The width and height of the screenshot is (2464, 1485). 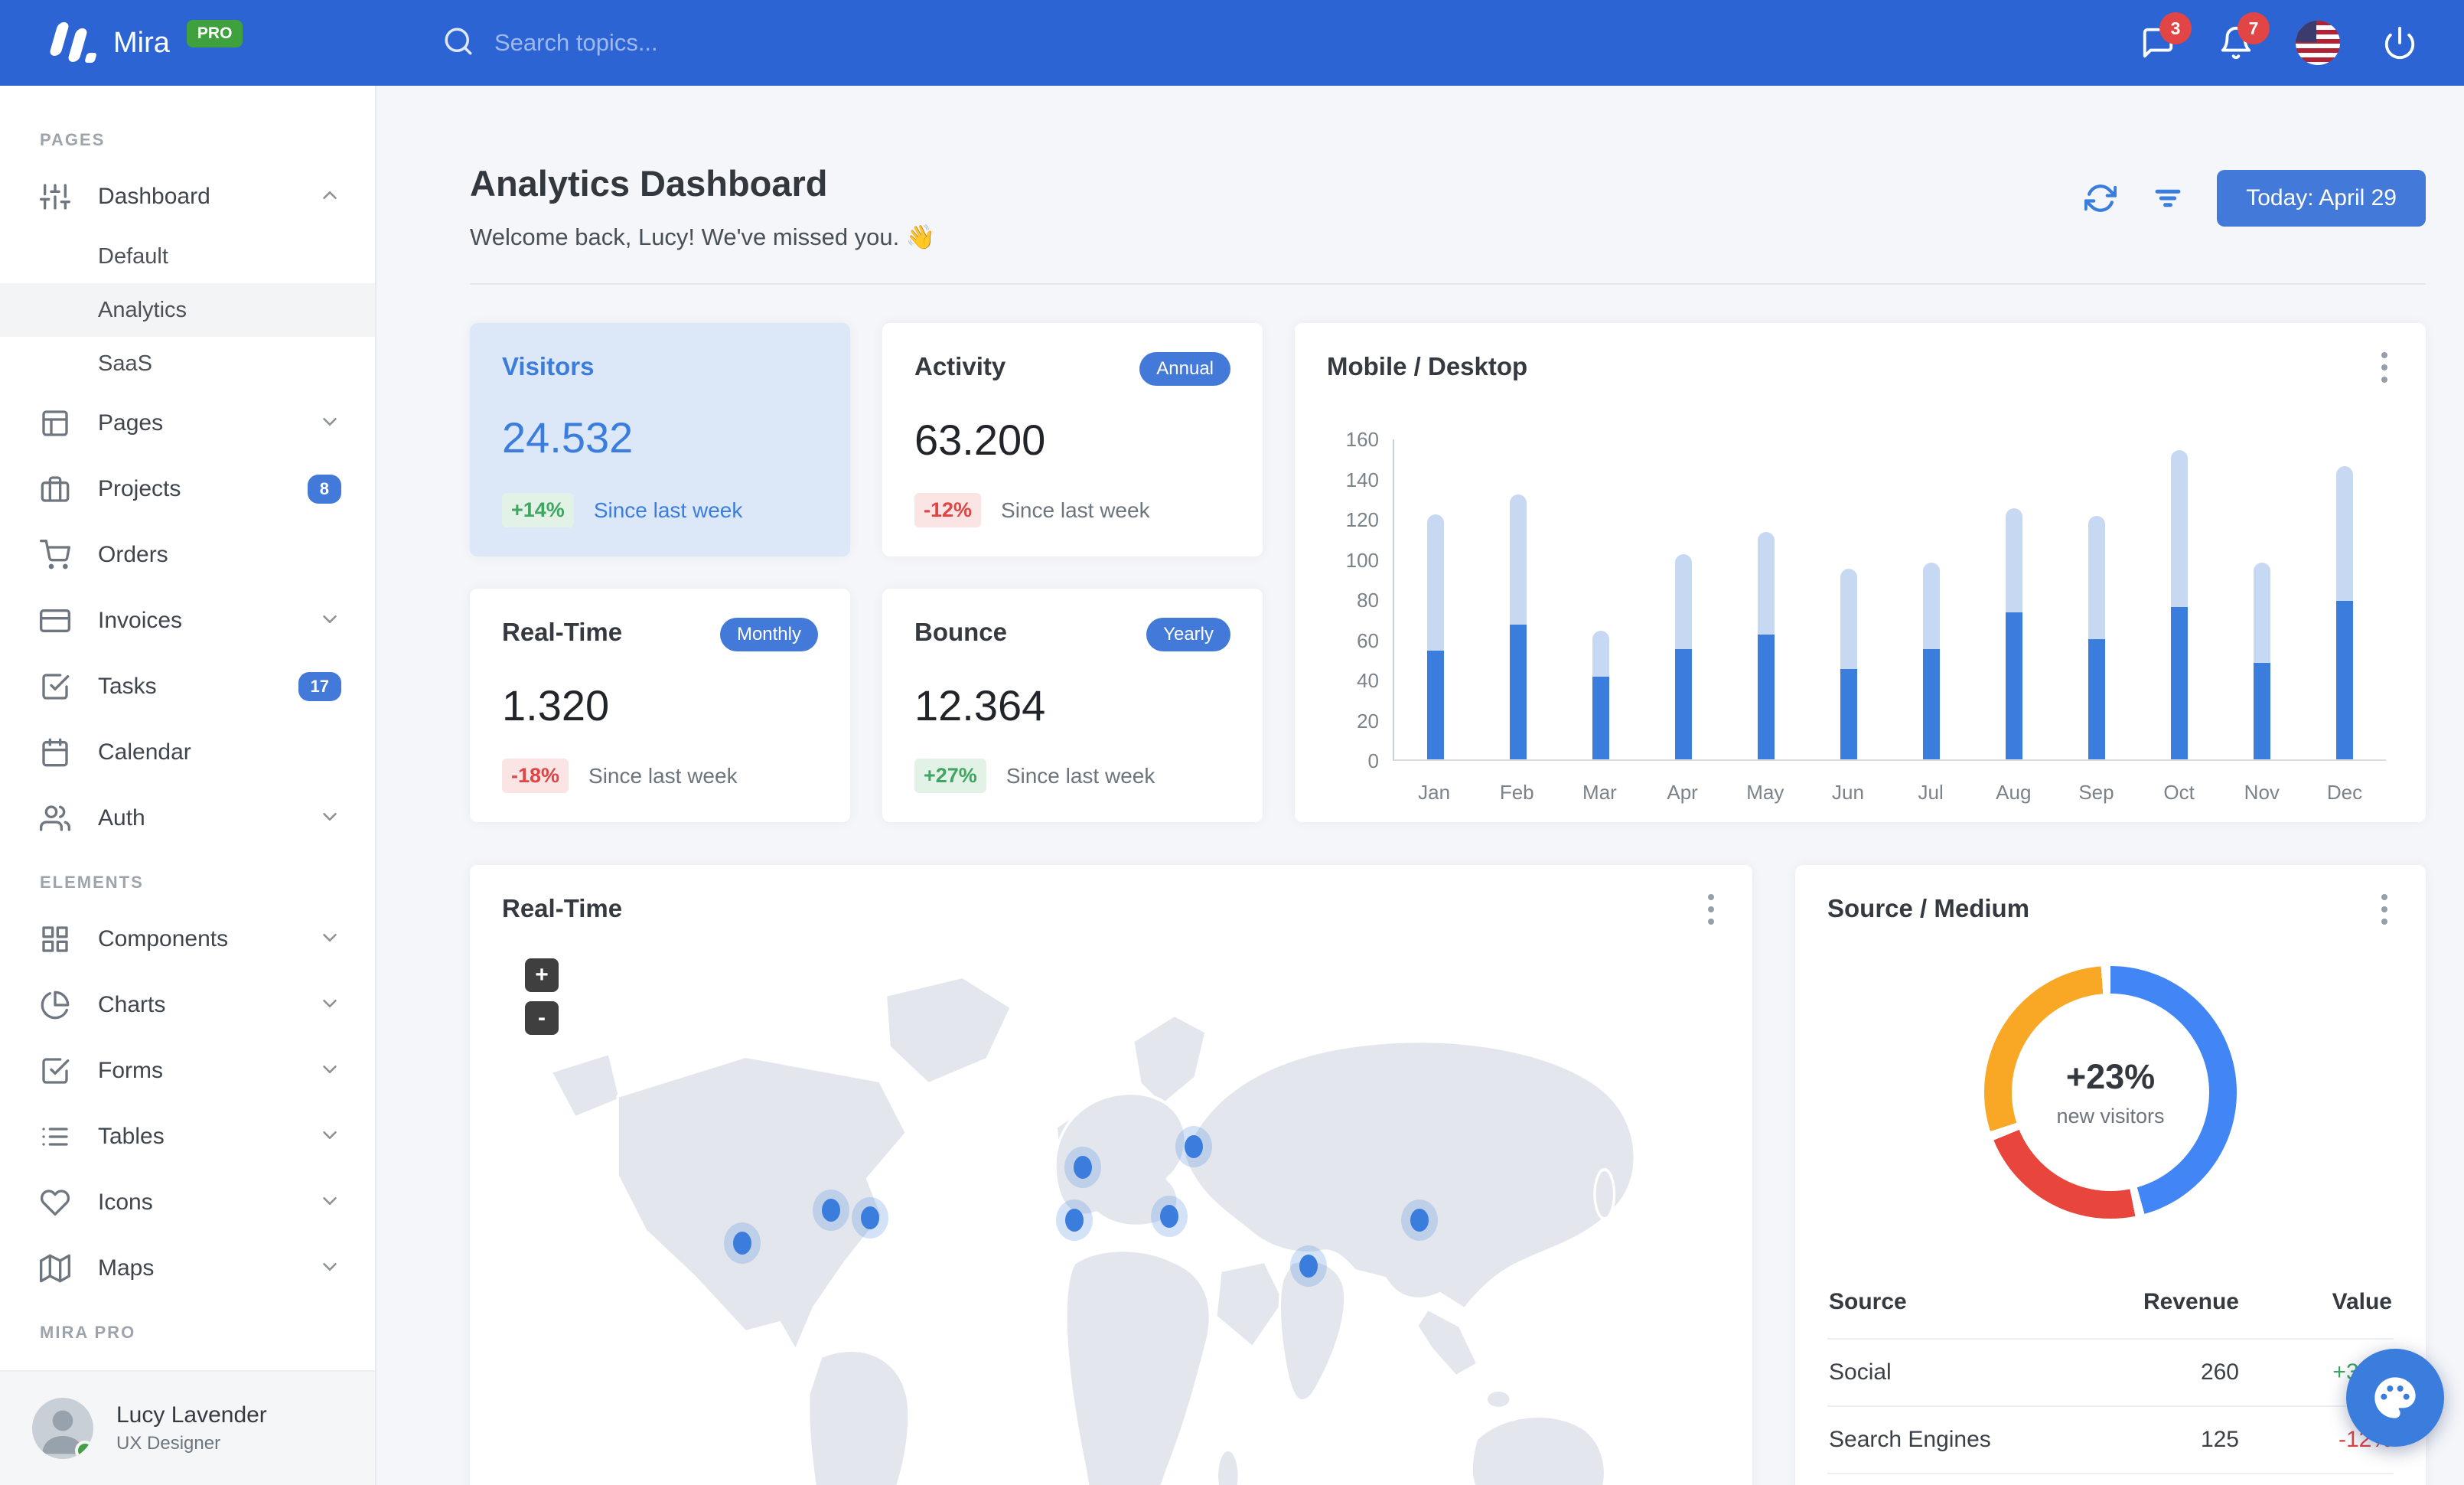 What do you see at coordinates (2321, 199) in the screenshot?
I see `today-button: Today: April 29` at bounding box center [2321, 199].